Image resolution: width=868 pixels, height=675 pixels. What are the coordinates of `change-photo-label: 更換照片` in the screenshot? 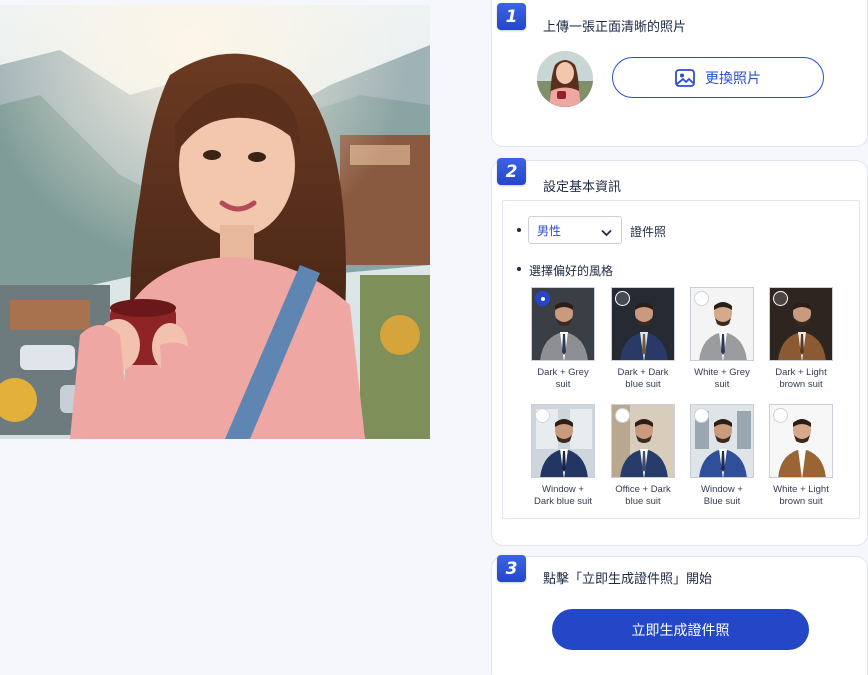 It's located at (733, 77).